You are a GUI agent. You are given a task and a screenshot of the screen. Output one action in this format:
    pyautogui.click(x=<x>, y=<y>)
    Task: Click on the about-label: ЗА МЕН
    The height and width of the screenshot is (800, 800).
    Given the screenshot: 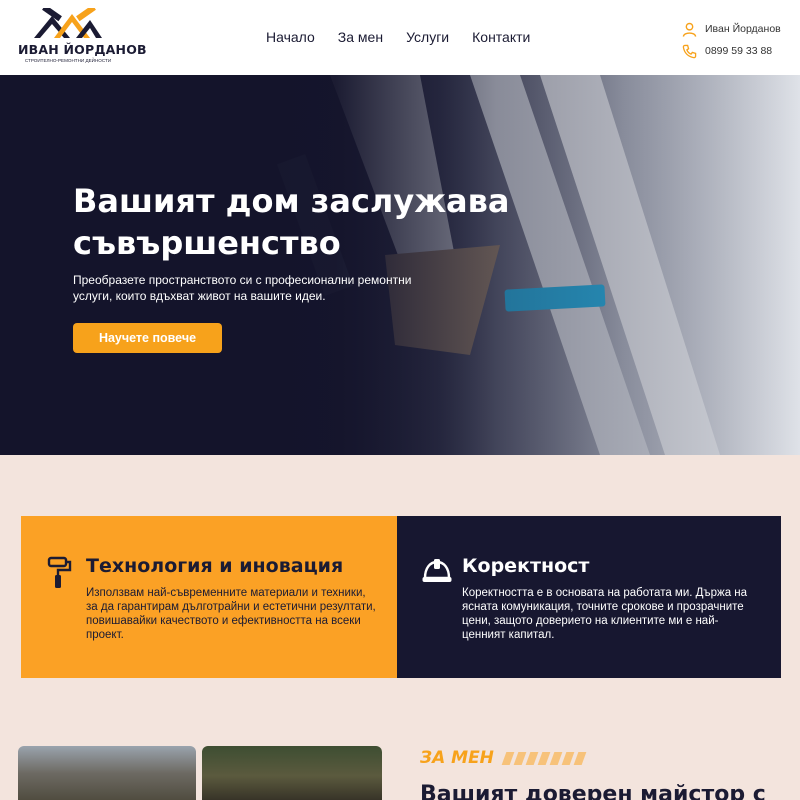 What is the action you would take?
    pyautogui.click(x=503, y=758)
    